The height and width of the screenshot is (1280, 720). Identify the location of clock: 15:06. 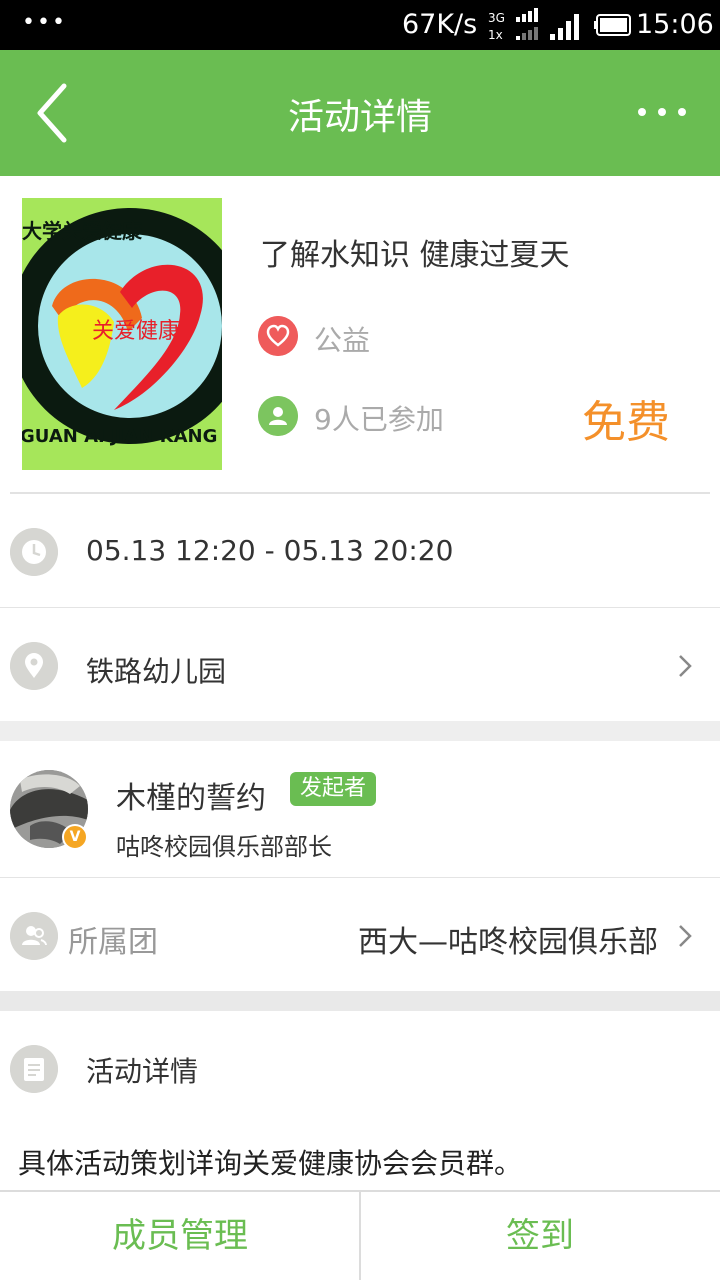
(675, 24).